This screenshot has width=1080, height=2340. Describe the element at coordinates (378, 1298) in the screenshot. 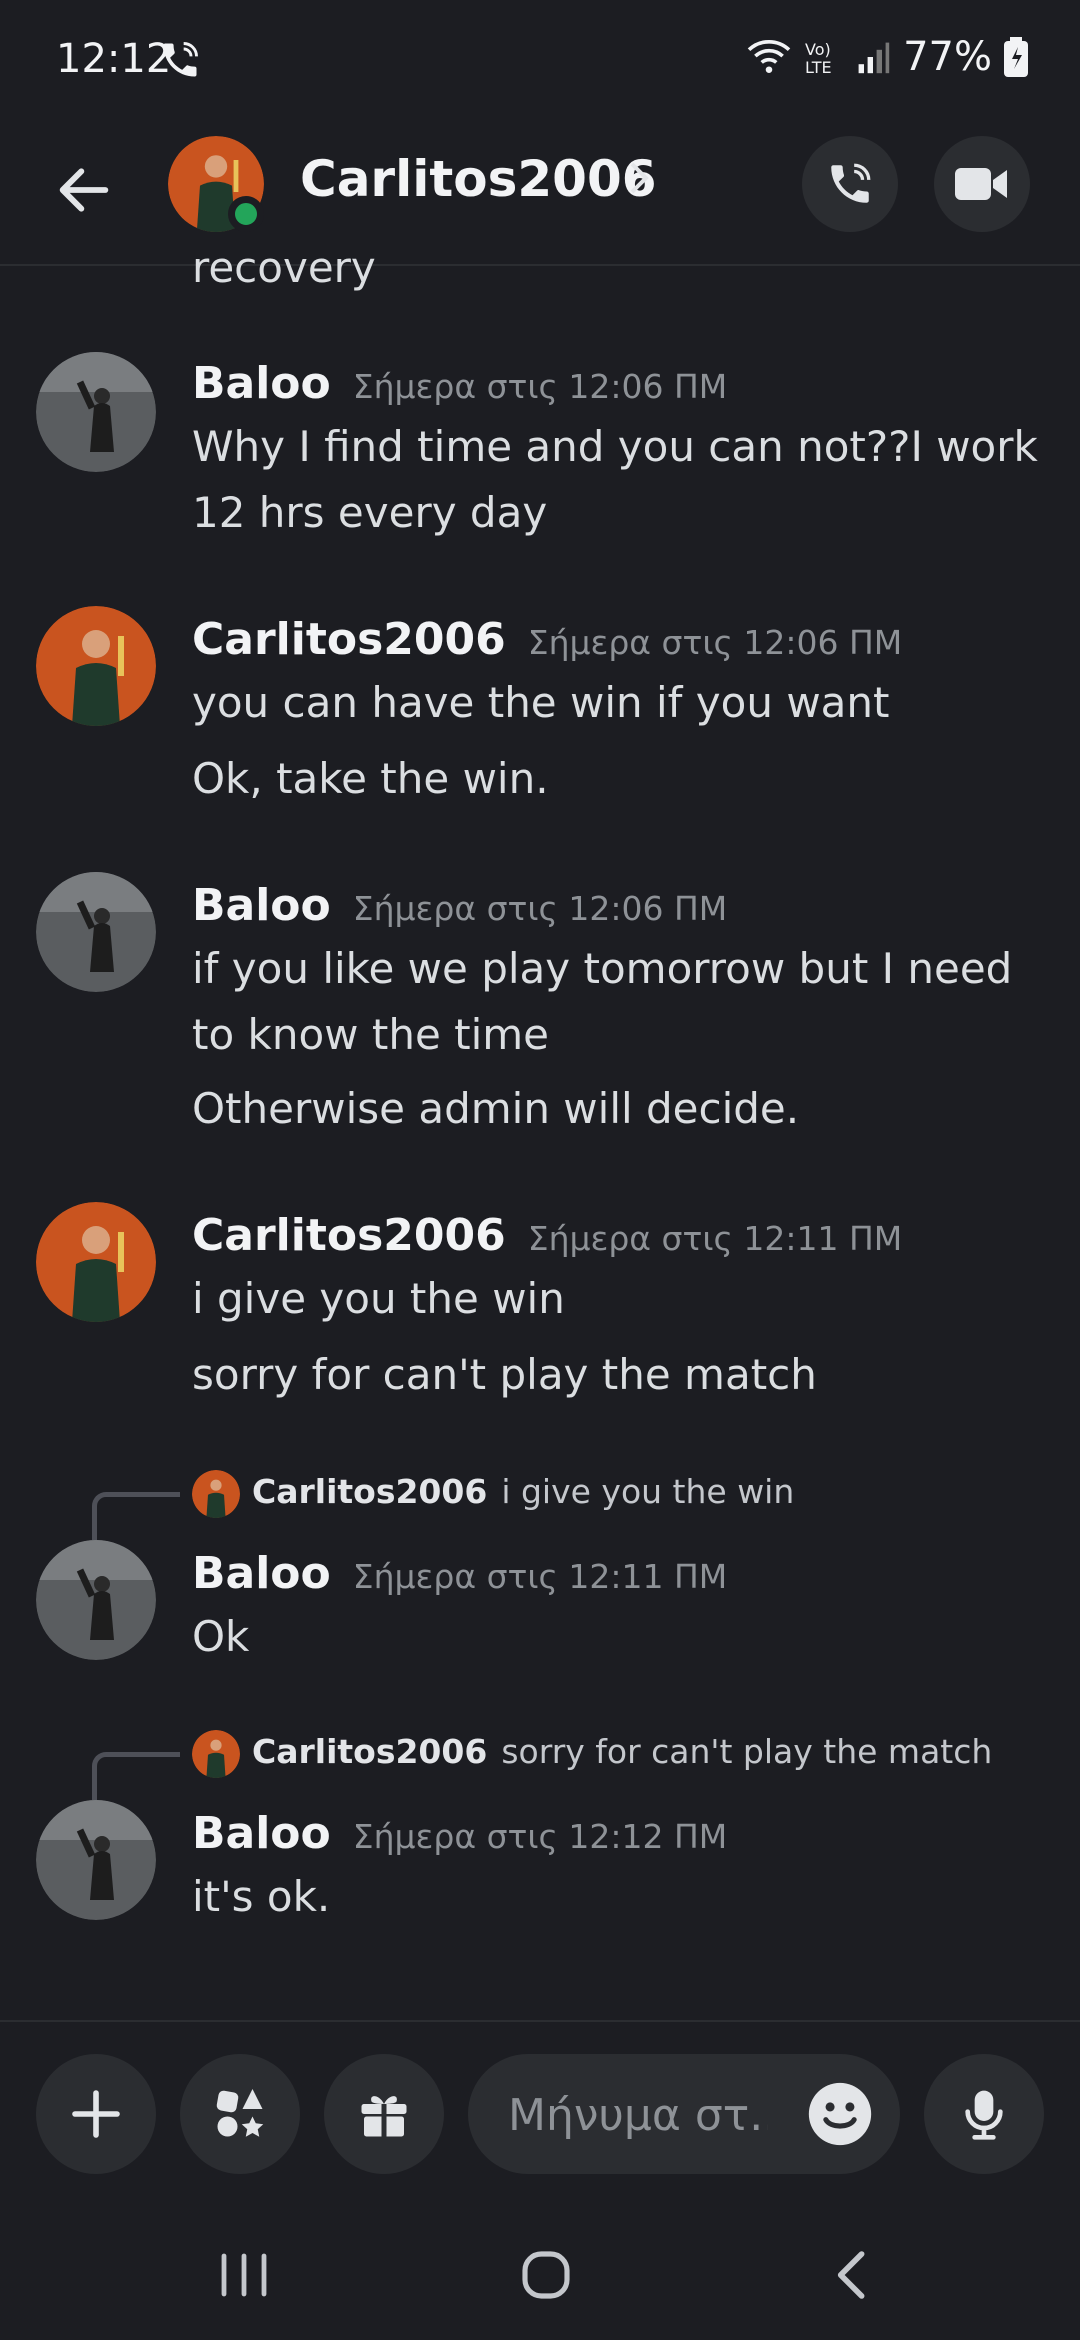

I see `message-text: i give you the win` at that location.